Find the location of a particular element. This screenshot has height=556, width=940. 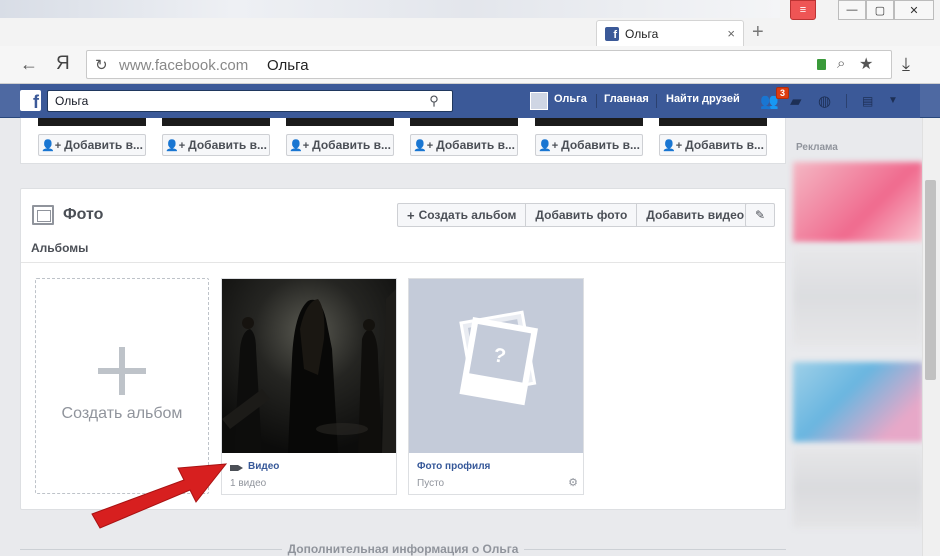

create-album-button-label: Создать альбом is located at coordinates (467, 215).